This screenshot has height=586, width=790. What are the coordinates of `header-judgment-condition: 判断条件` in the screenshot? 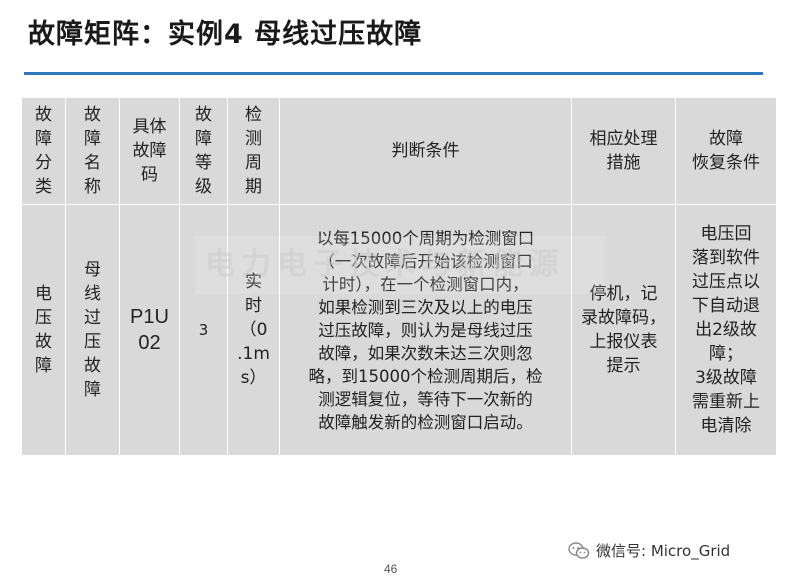 It's located at (425, 151).